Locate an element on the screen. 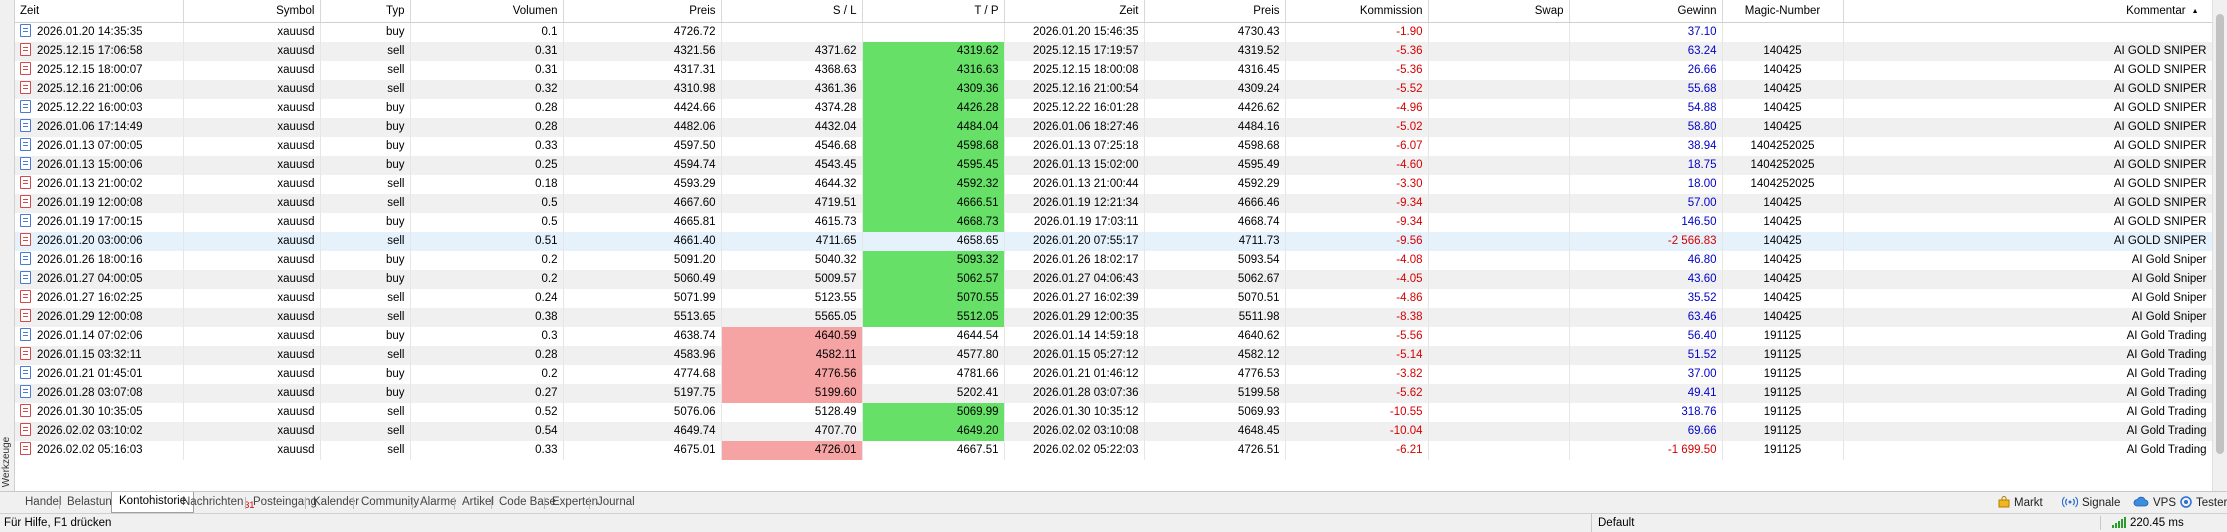 The width and height of the screenshot is (2227, 532). cell-tp: 4667.51 is located at coordinates (933, 450).